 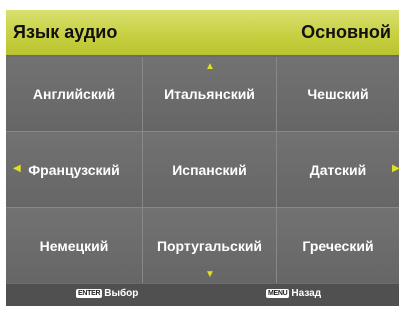 What do you see at coordinates (210, 275) in the screenshot?
I see `arrow-down-icon: ▼` at bounding box center [210, 275].